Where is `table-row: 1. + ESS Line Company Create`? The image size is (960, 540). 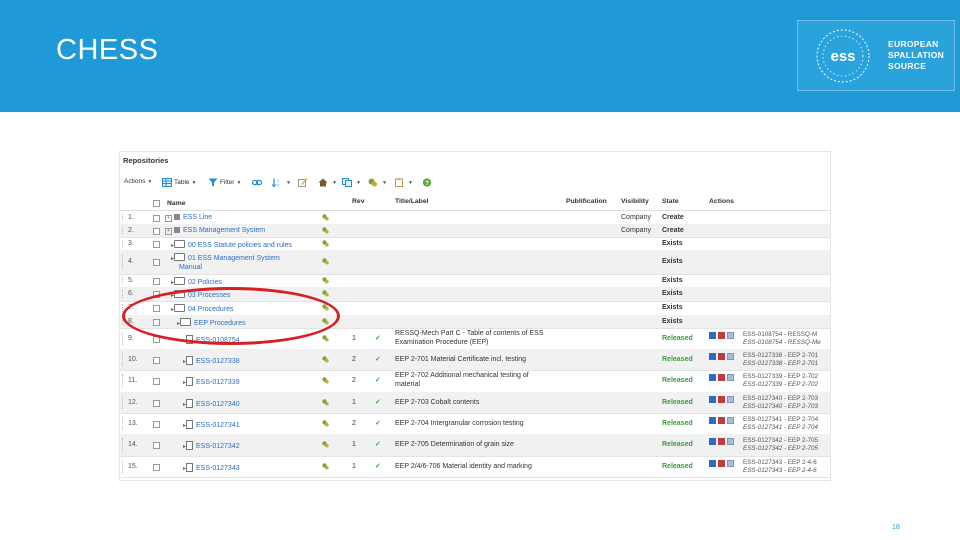 table-row: 1. + ESS Line Company Create is located at coordinates (475, 218).